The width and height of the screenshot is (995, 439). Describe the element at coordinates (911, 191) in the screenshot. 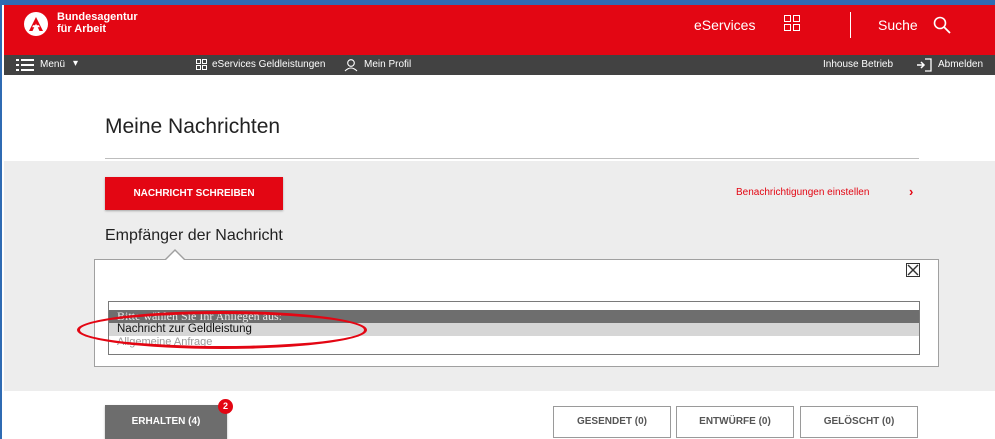

I see `chevron-right-icon: ›` at that location.